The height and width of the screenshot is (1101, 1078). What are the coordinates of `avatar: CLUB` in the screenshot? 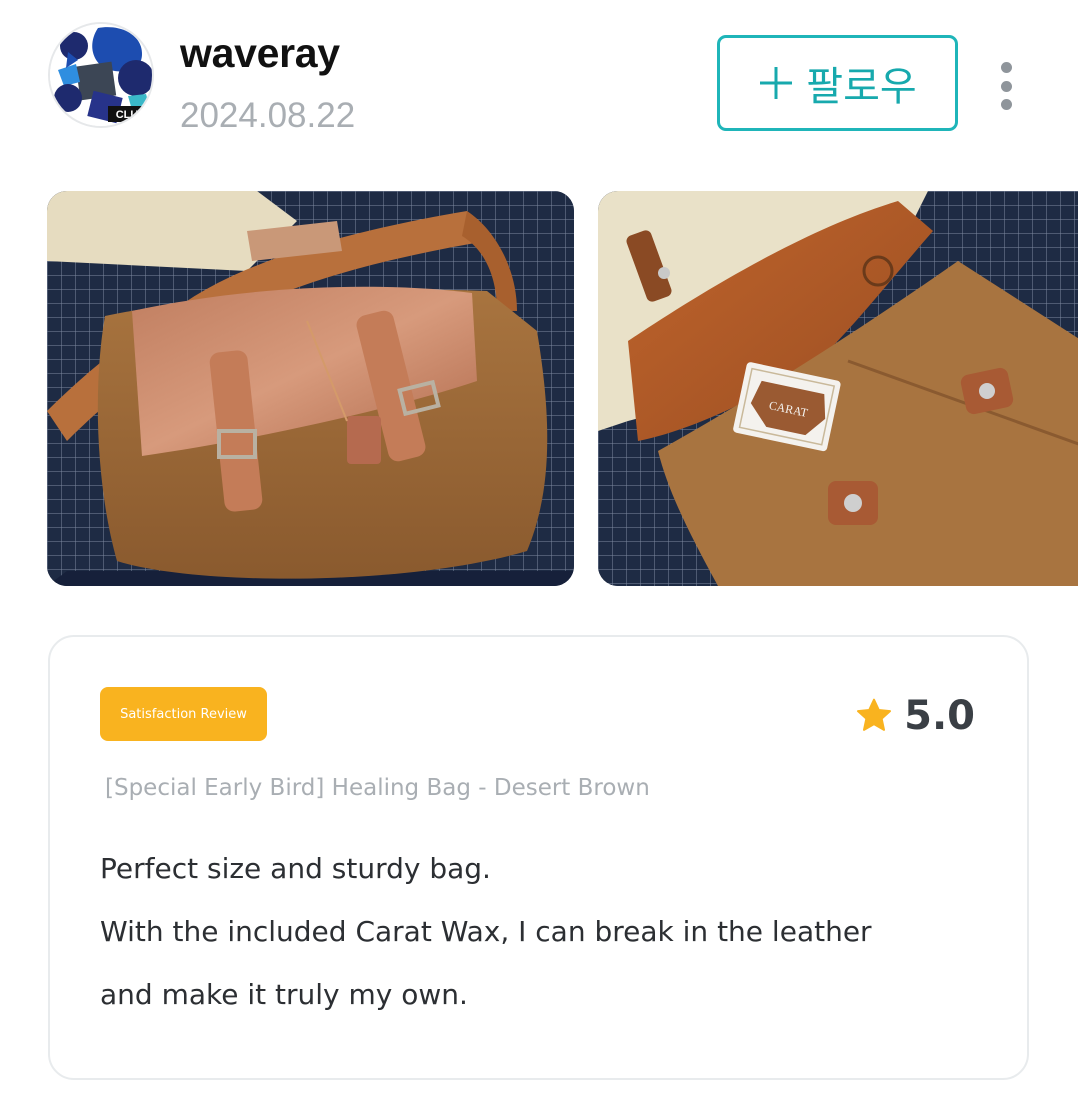 It's located at (101, 75).